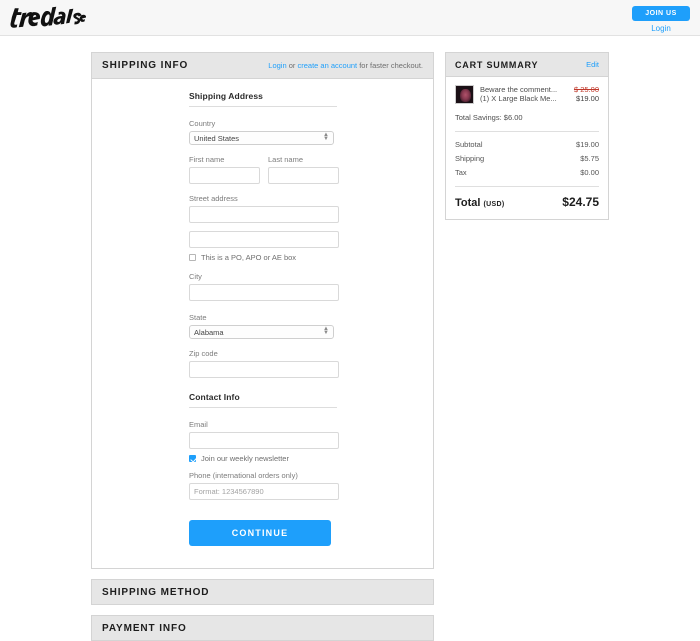 This screenshot has height=641, width=700. What do you see at coordinates (198, 424) in the screenshot?
I see `email-label: Email` at bounding box center [198, 424].